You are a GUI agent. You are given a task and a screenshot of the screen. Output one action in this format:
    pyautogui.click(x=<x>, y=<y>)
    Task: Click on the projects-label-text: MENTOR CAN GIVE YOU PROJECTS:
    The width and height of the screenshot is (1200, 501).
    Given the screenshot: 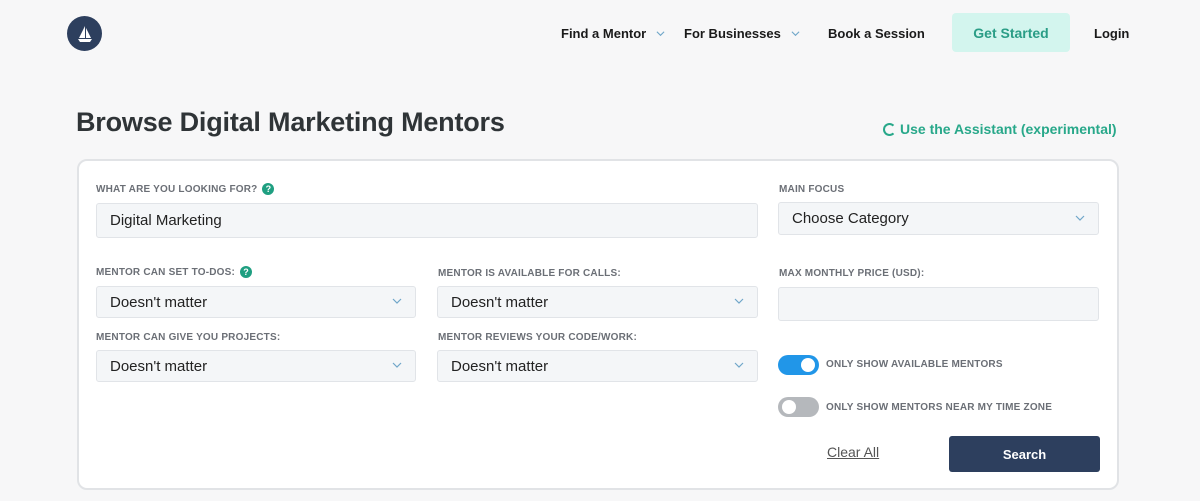 What is the action you would take?
    pyautogui.click(x=188, y=337)
    